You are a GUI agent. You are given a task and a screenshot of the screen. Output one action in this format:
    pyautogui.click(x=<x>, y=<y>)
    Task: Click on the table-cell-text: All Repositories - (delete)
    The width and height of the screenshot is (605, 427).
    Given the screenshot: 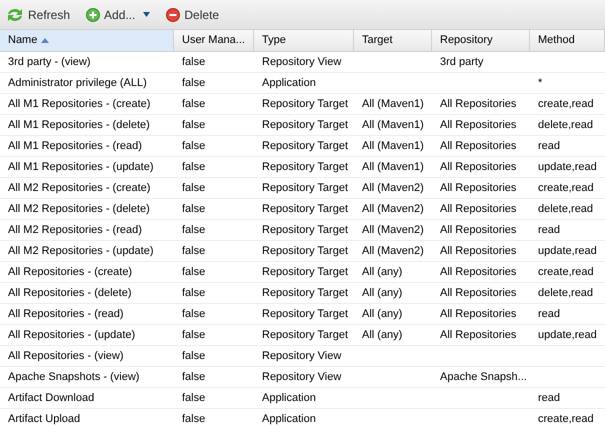 What is the action you would take?
    pyautogui.click(x=70, y=293)
    